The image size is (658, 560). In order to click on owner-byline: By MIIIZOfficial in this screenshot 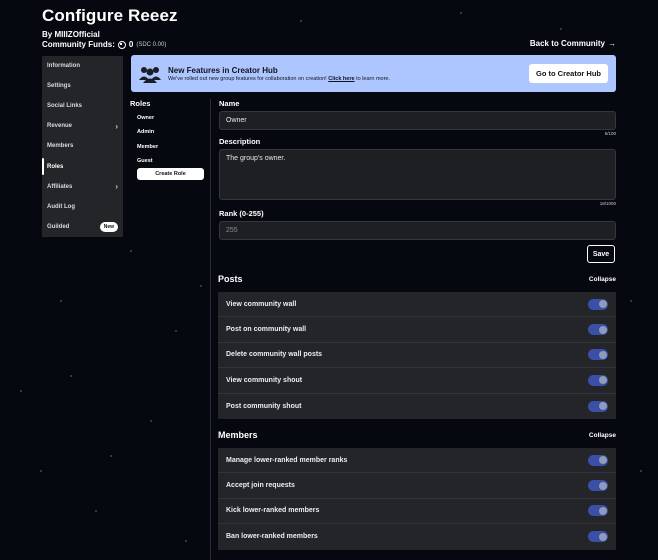, I will do `click(71, 34)`.